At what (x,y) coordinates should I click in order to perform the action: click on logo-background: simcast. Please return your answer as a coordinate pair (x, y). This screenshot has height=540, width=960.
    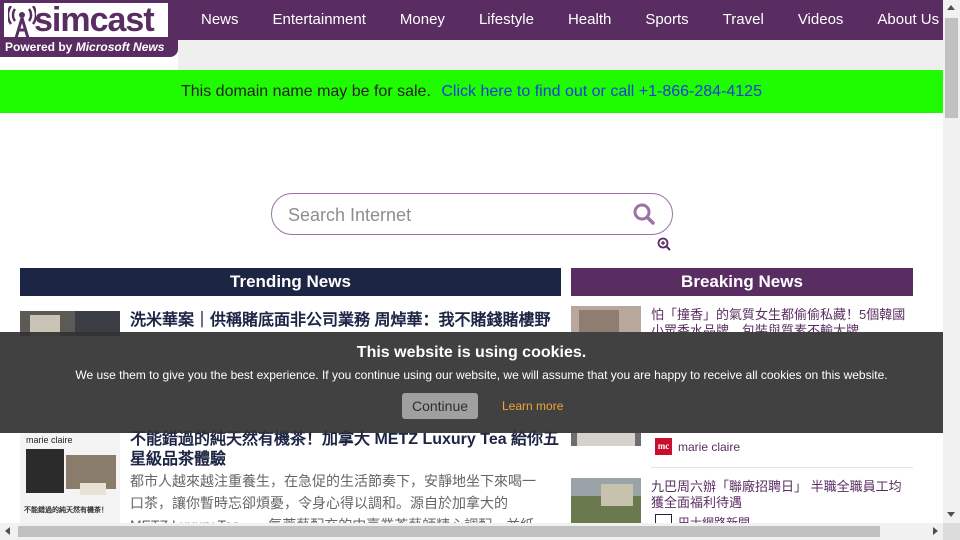
    Looking at the image, I should click on (86, 20).